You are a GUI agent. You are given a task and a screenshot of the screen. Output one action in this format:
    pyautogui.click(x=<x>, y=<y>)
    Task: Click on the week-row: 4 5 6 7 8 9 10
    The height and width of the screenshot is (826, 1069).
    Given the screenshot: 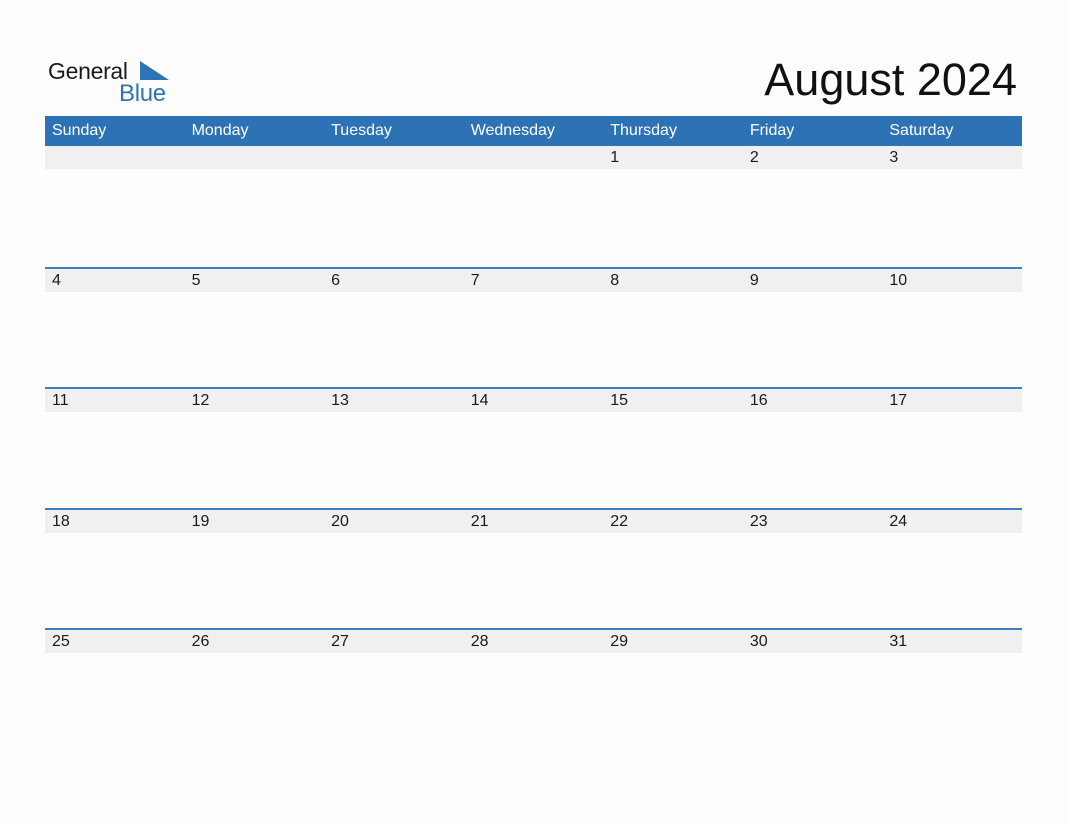 What is the action you would take?
    pyautogui.click(x=533, y=327)
    